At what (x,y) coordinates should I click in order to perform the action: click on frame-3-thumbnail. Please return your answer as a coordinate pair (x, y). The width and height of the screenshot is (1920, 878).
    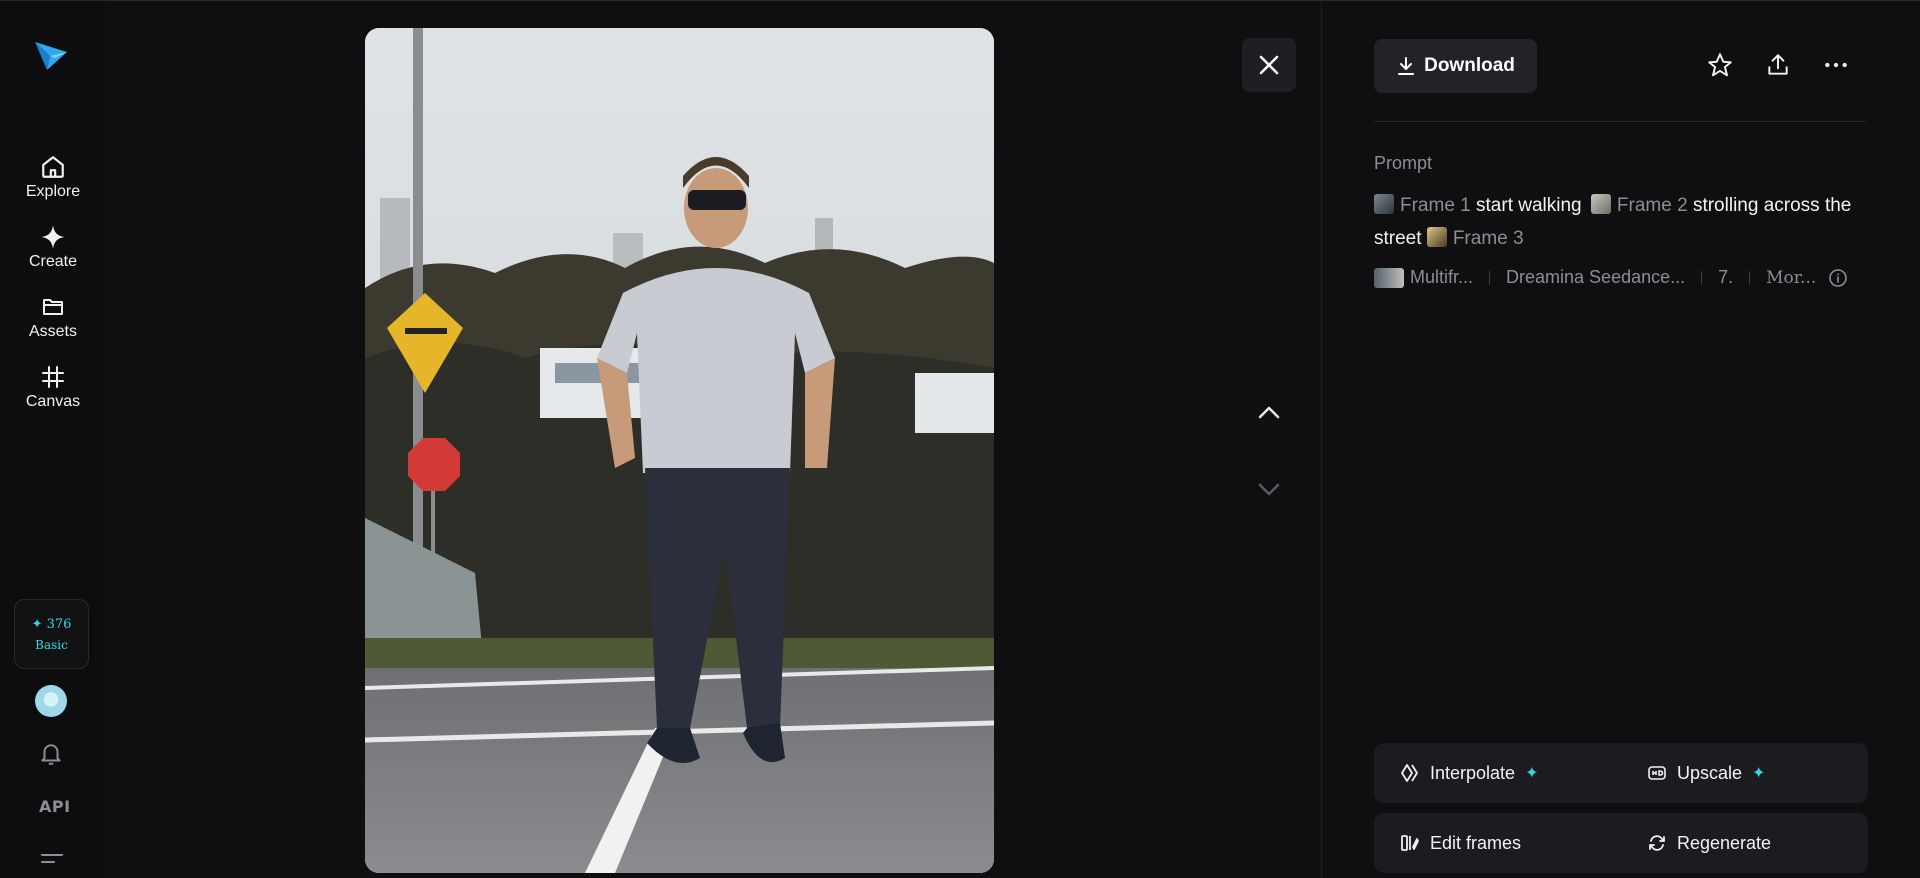
    Looking at the image, I should click on (1436, 237).